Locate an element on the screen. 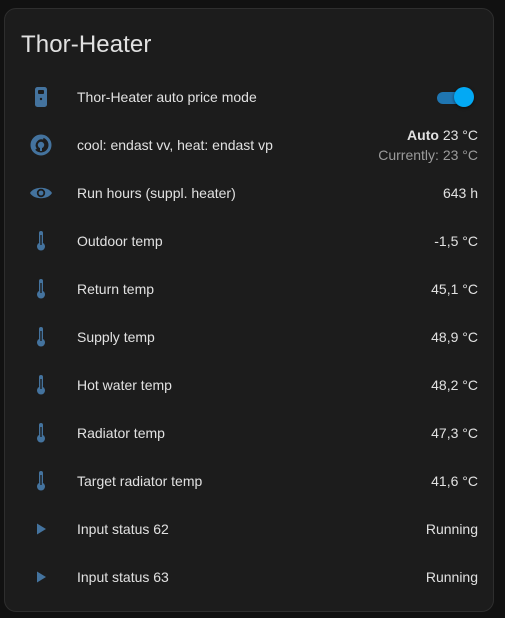 The image size is (505, 618). entity-state: 48,2 °C is located at coordinates (454, 385).